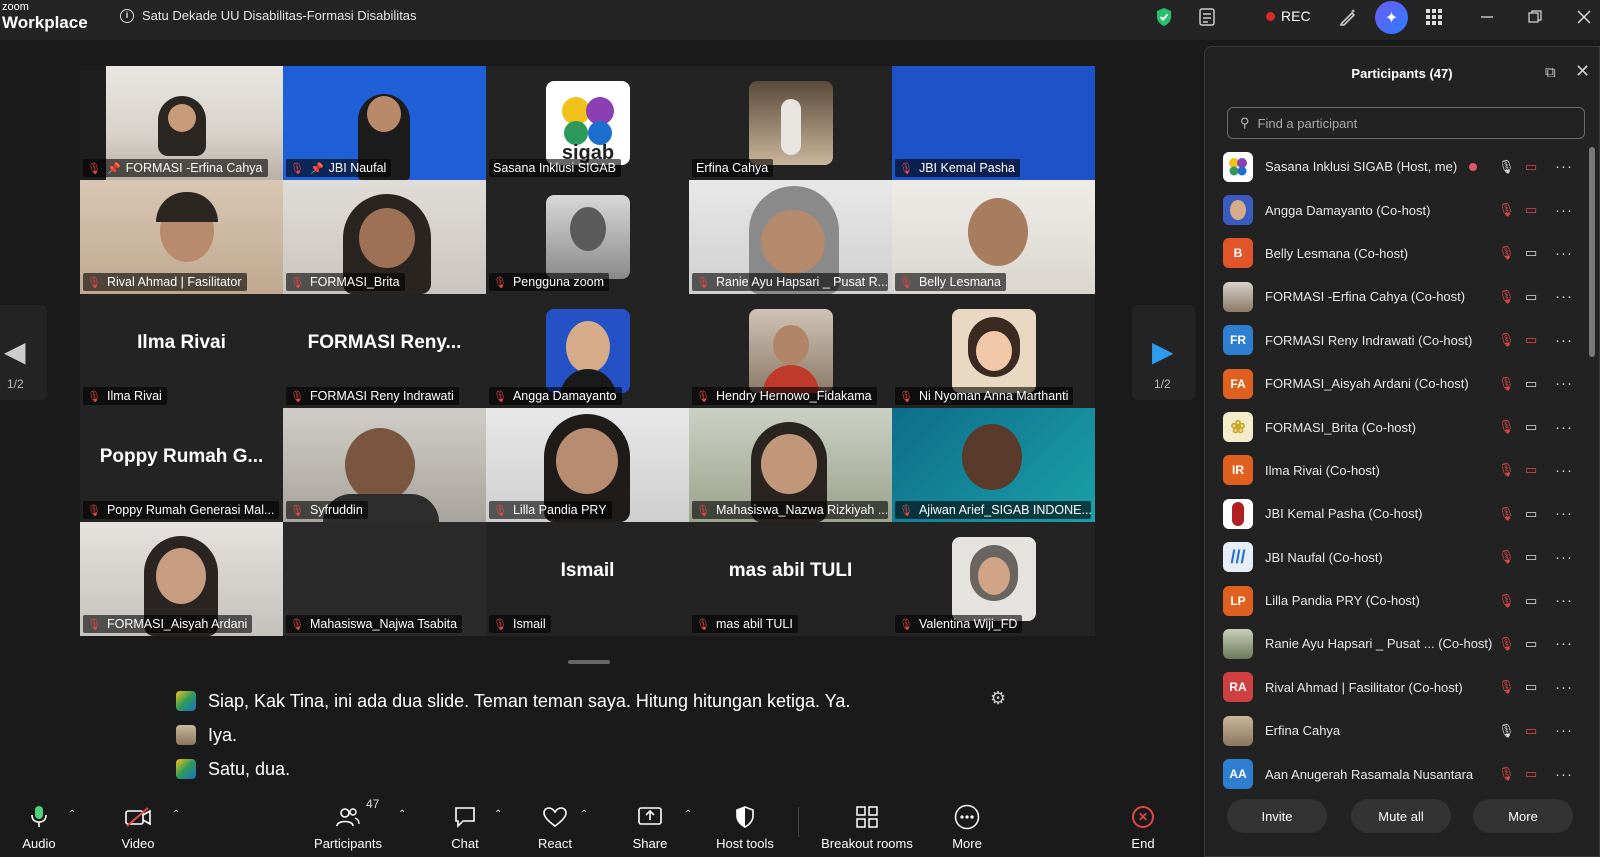  I want to click on prev-page-button: ◀ 1/2, so click(23, 352).